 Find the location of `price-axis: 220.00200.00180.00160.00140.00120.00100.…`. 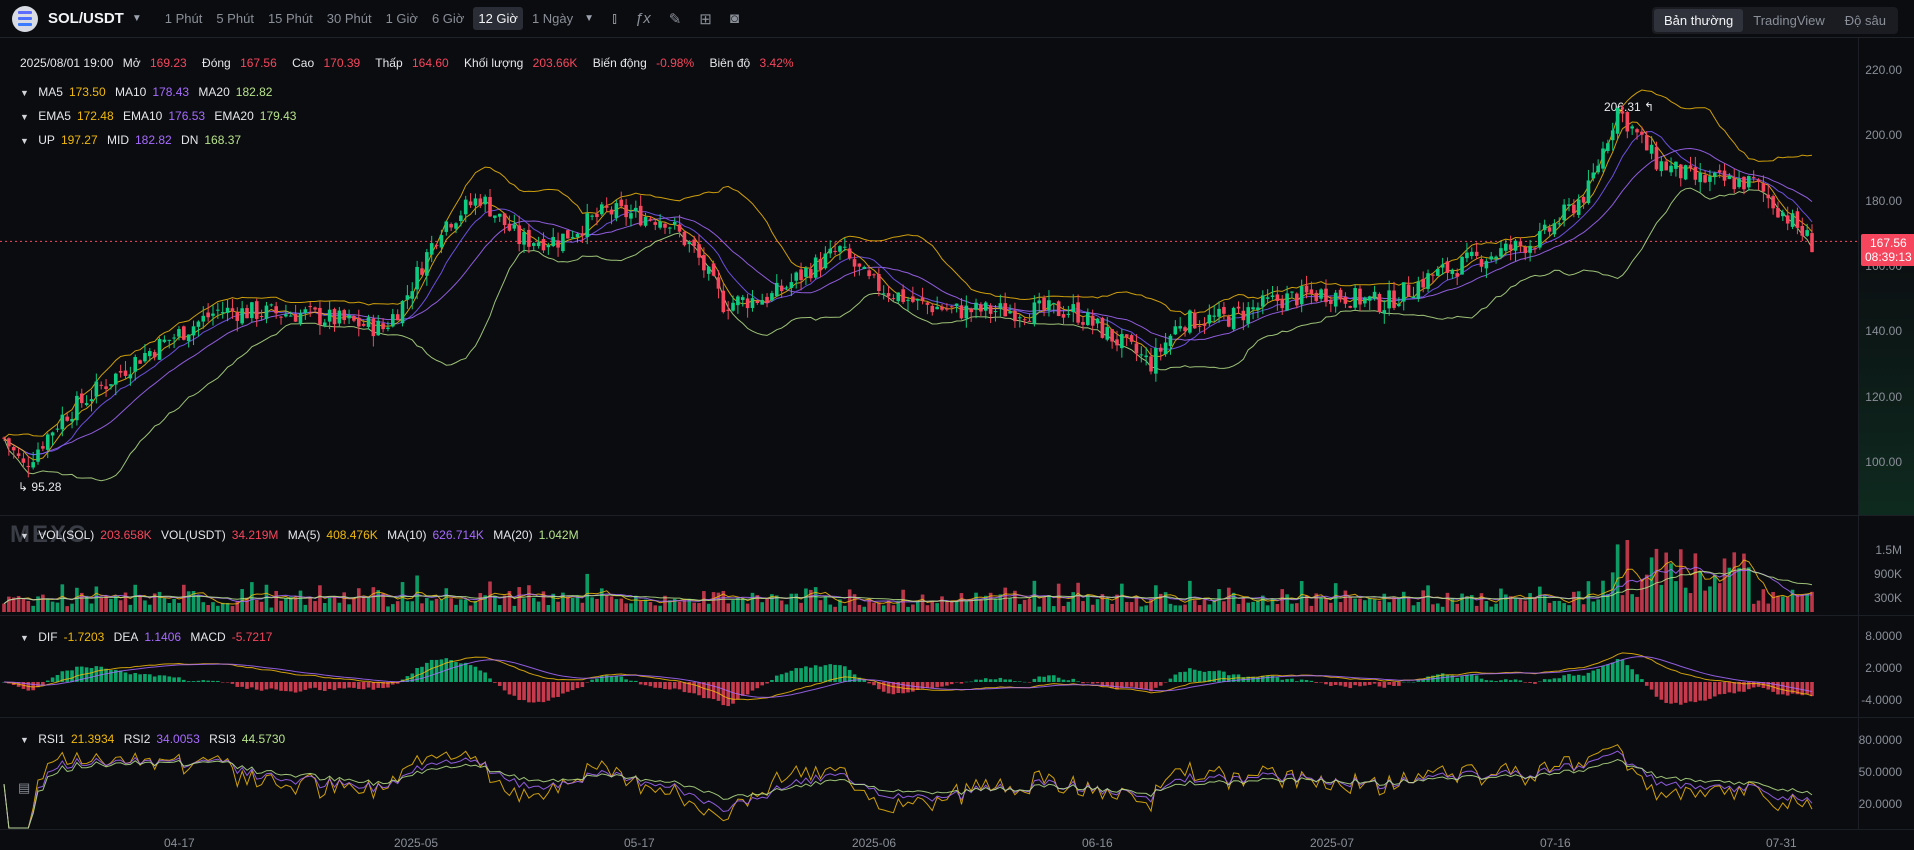

price-axis: 220.00200.00180.00160.00140.00120.00100.… is located at coordinates (1886, 277).